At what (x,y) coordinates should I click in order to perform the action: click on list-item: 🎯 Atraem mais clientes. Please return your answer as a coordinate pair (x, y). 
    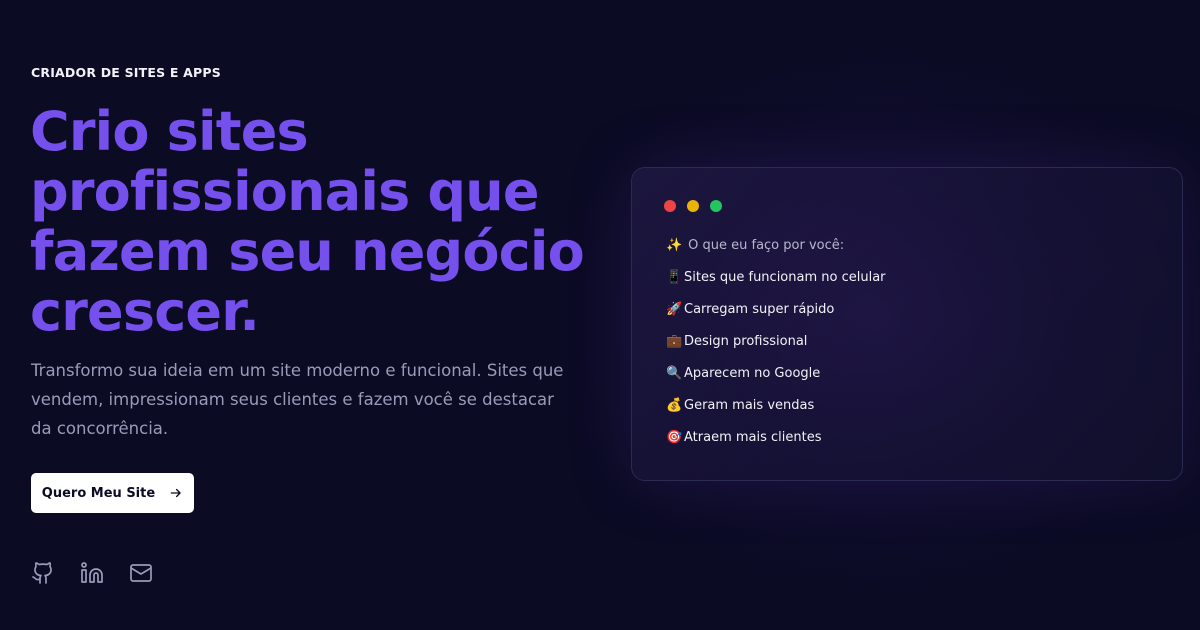
    Looking at the image, I should click on (776, 446).